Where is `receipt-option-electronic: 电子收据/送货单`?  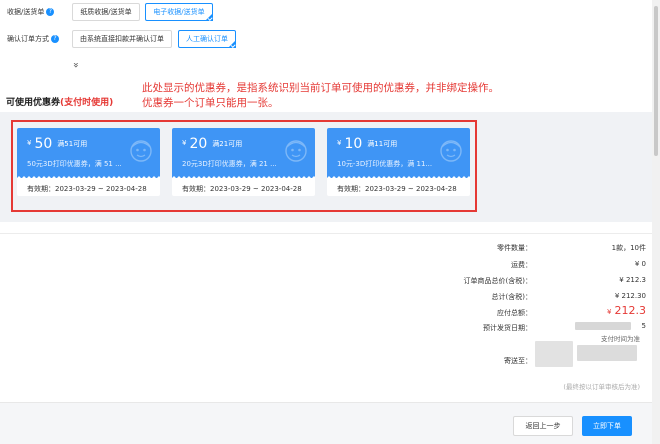 receipt-option-electronic: 电子收据/送货单 is located at coordinates (179, 12).